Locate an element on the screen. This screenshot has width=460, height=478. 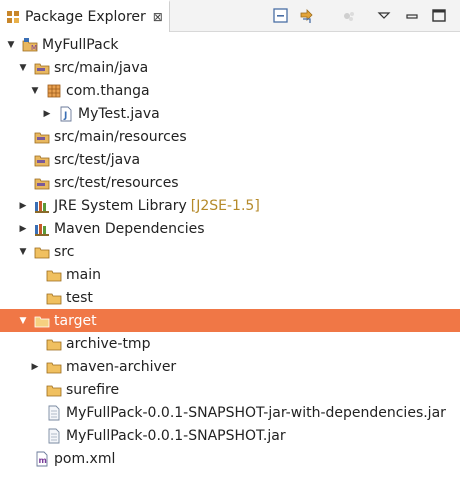
tree-item-label: MyFullPack is located at coordinates (80, 44).